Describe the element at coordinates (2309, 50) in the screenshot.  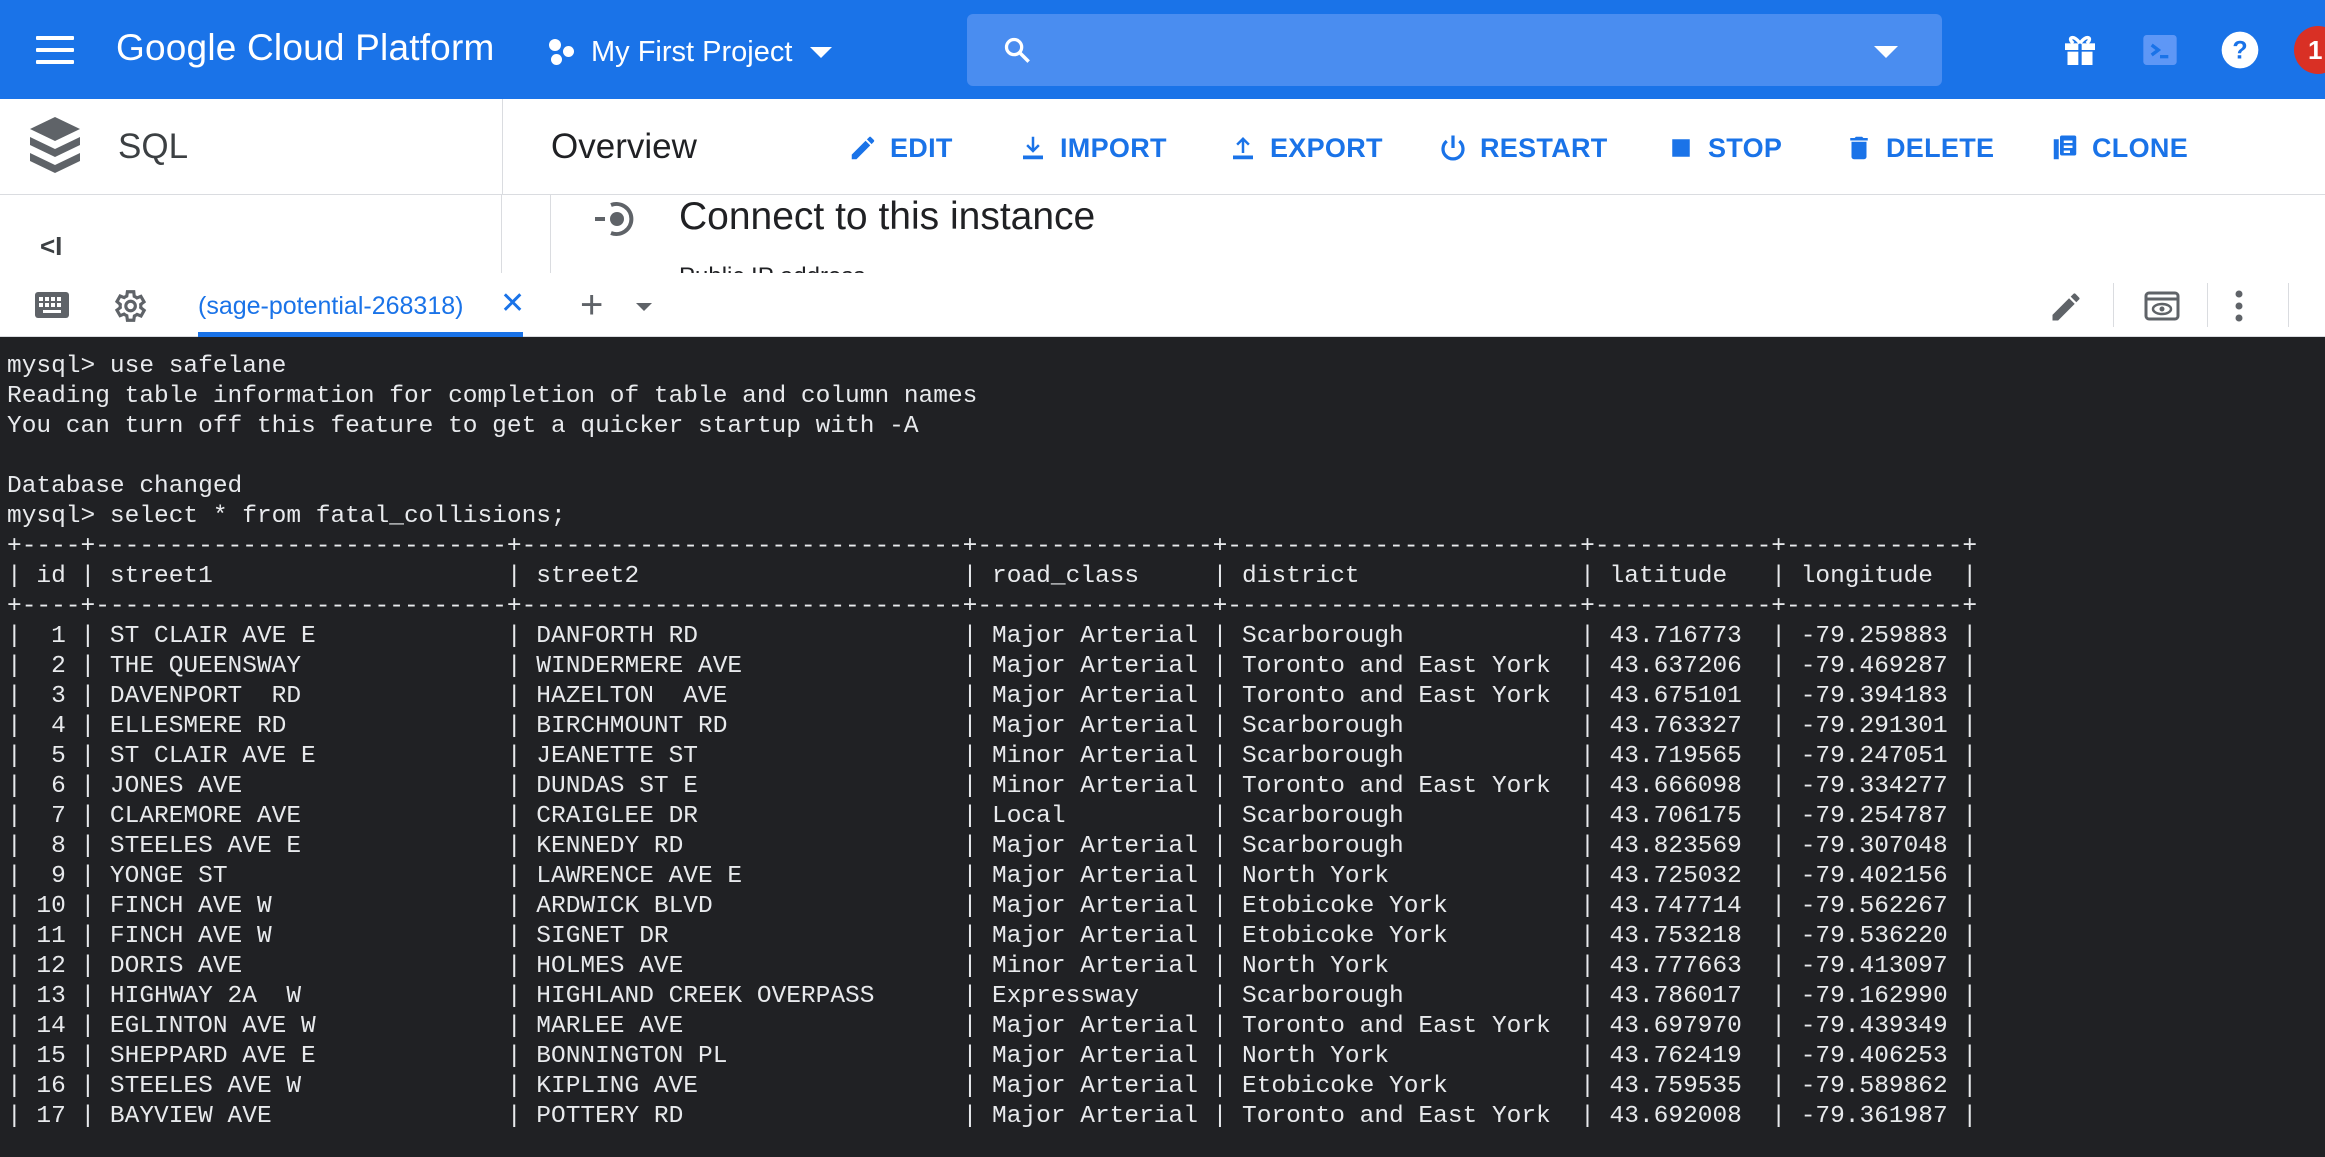
I see `notification-badge: 1` at that location.